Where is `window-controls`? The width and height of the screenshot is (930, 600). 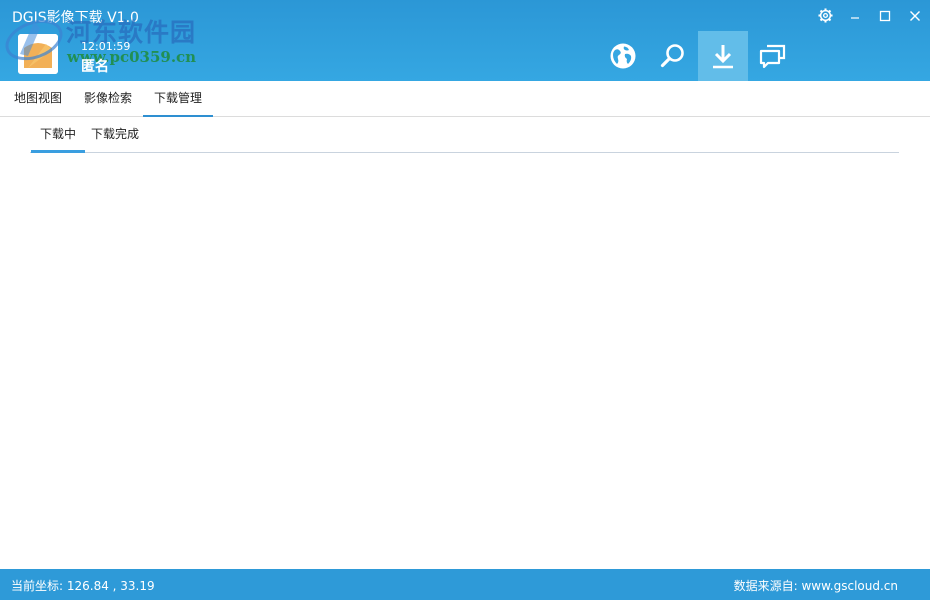
window-controls is located at coordinates (870, 15).